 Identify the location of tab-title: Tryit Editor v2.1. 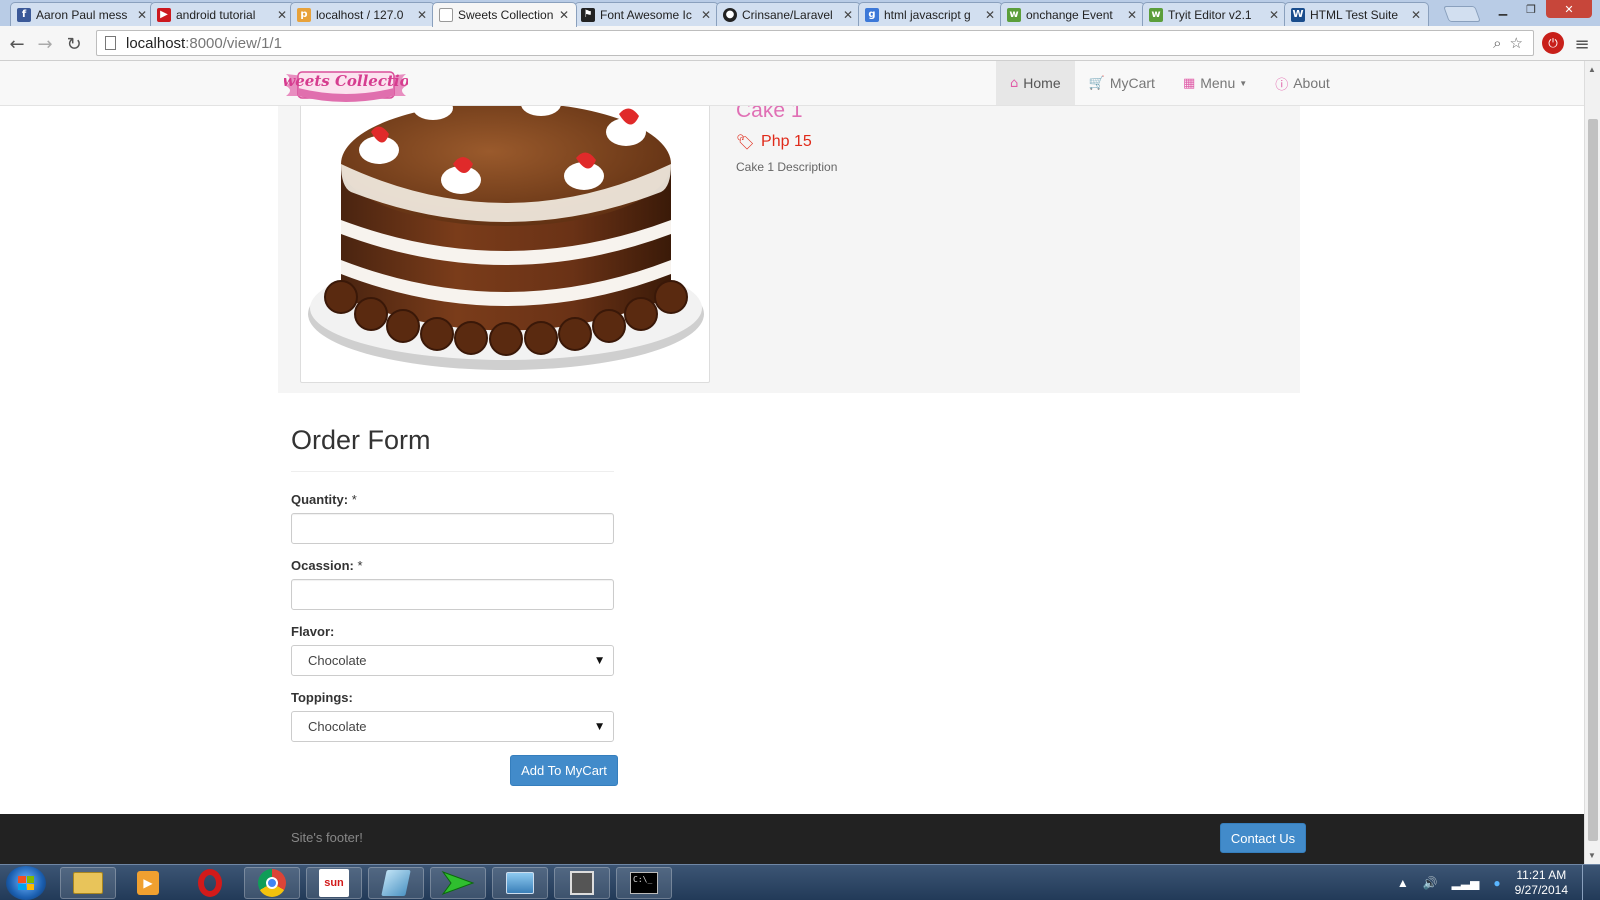
(1210, 14).